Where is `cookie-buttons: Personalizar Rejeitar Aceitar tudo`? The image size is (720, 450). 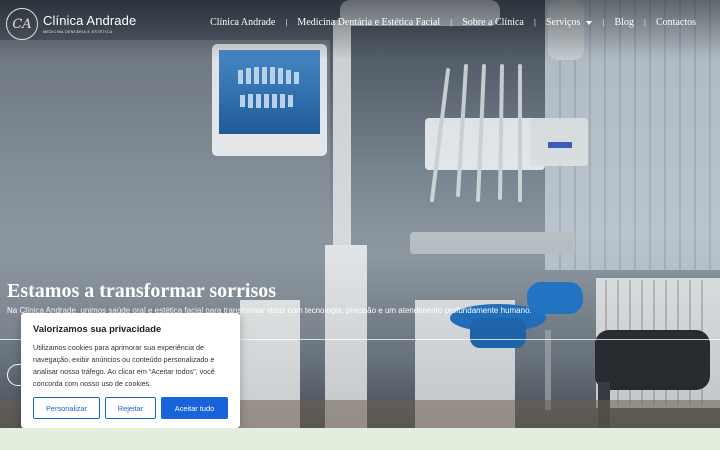
cookie-buttons: Personalizar Rejeitar Aceitar tudo is located at coordinates (130, 408).